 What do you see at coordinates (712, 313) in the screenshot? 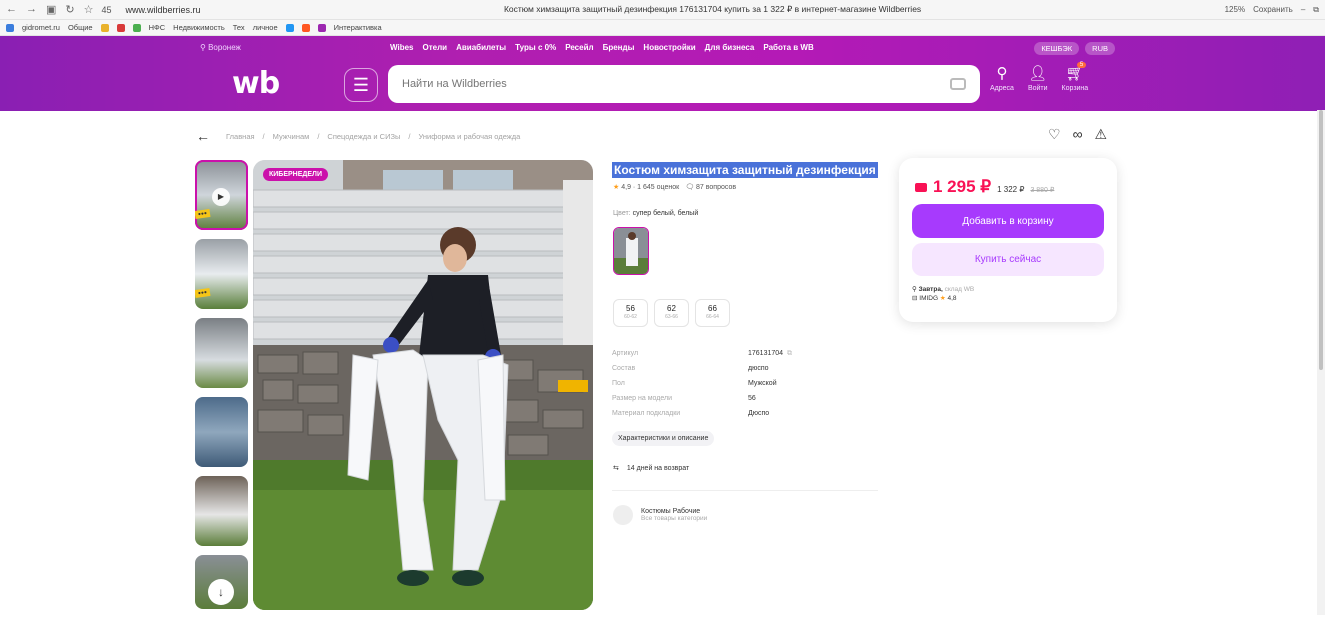
I see `size-option: 66 66-64` at bounding box center [712, 313].